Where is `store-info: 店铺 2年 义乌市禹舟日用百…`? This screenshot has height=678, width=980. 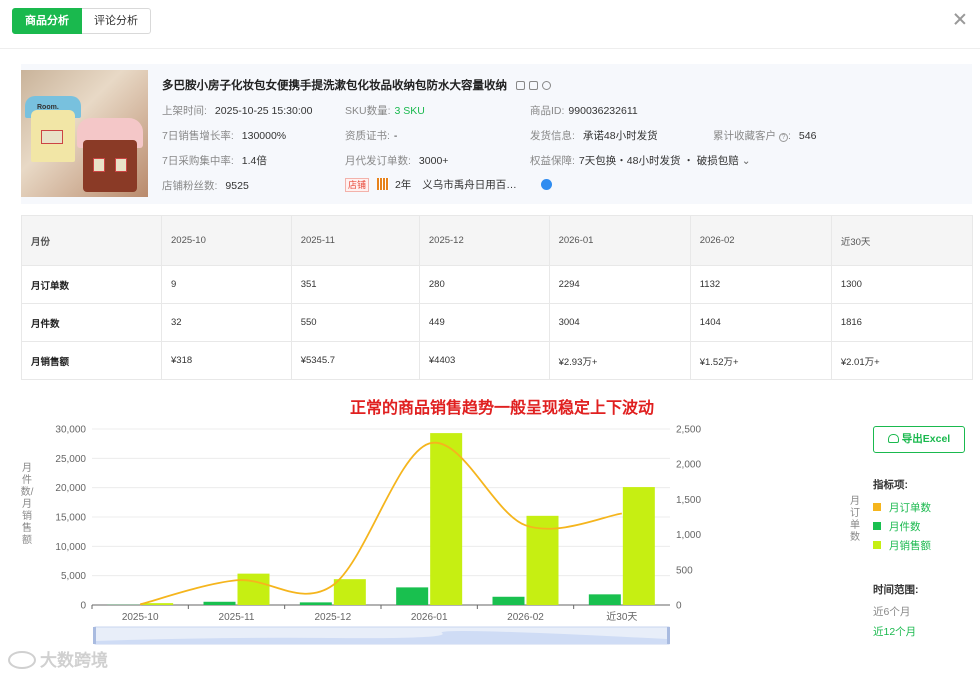 store-info: 店铺 2年 义乌市禹舟日用百… is located at coordinates (431, 184).